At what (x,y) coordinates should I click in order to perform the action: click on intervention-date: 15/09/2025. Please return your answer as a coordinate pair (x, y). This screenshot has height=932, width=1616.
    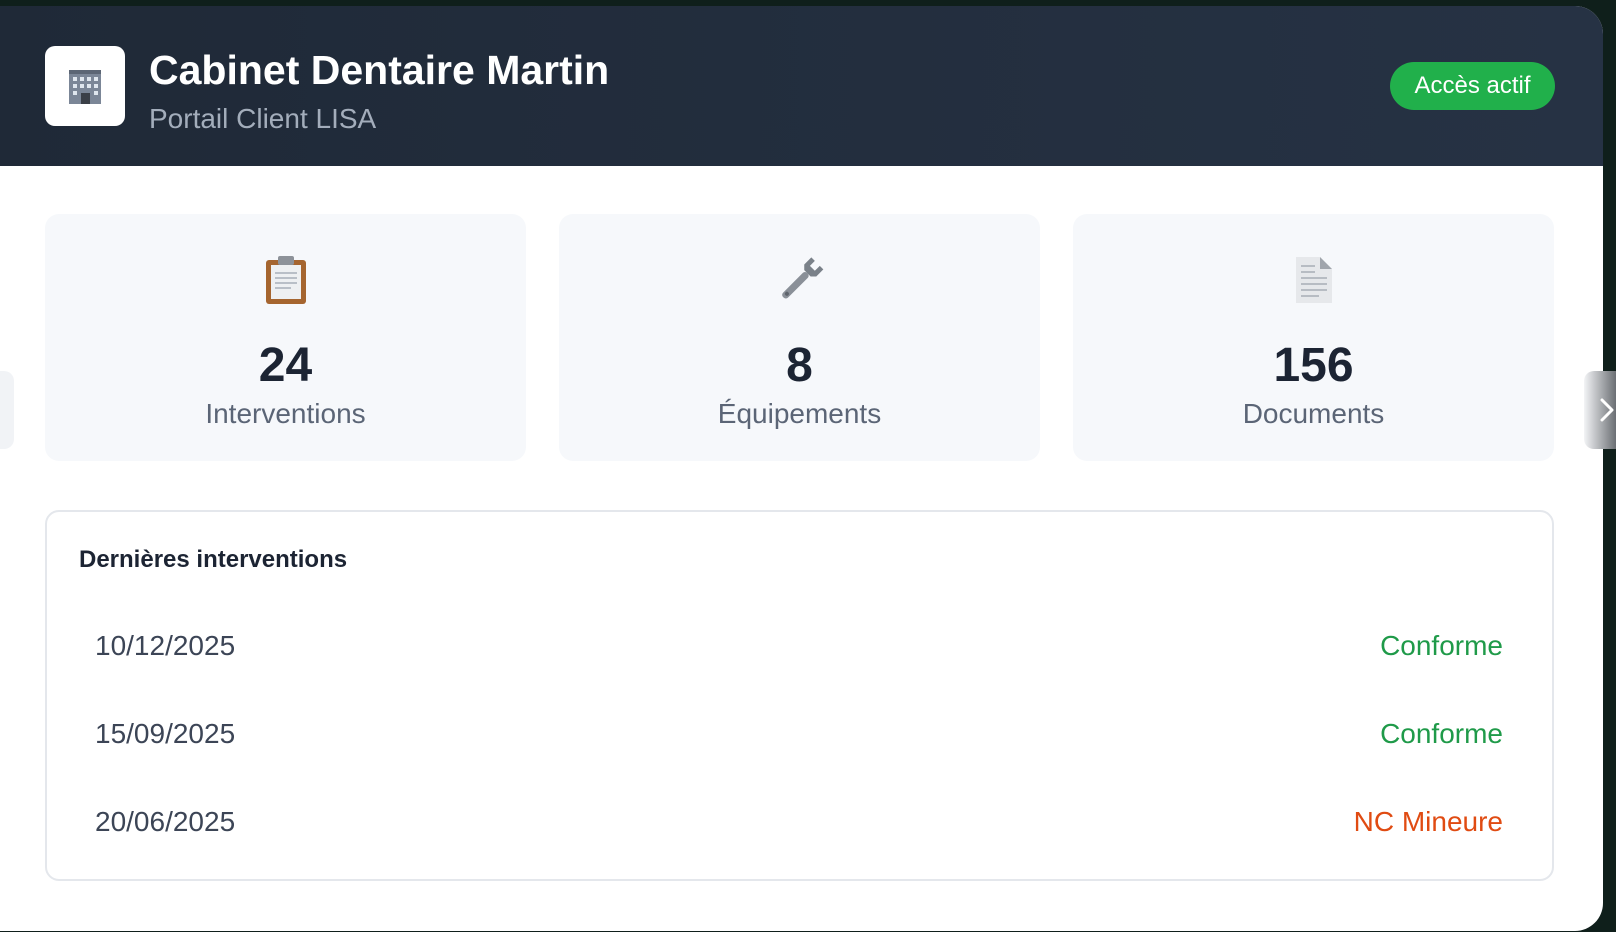
    Looking at the image, I should click on (165, 733).